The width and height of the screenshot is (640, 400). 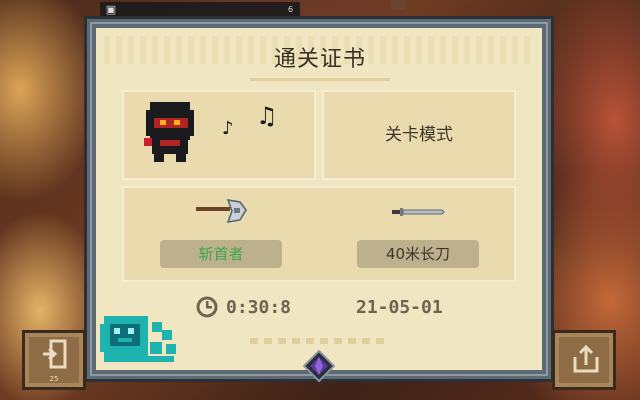 What do you see at coordinates (250, 120) in the screenshot?
I see `music-notes-icon: ♪ ♫` at bounding box center [250, 120].